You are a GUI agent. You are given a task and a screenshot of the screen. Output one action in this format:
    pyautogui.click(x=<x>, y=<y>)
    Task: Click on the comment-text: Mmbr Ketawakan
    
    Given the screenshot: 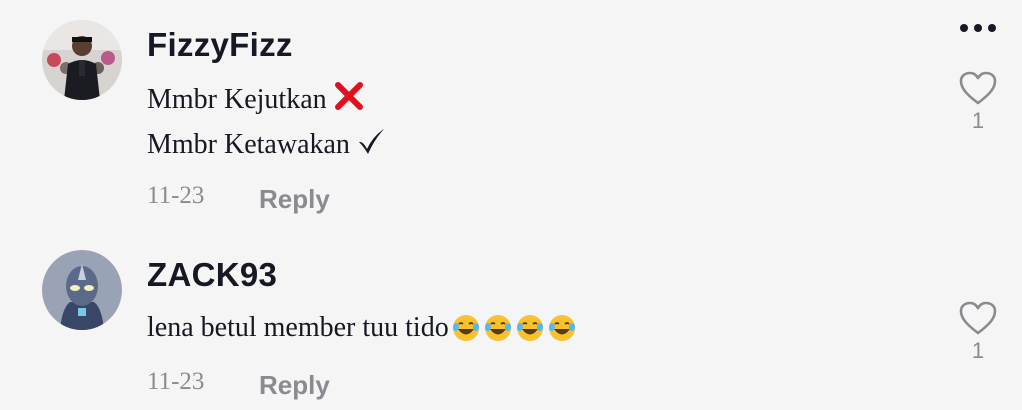 What is the action you would take?
    pyautogui.click(x=266, y=145)
    